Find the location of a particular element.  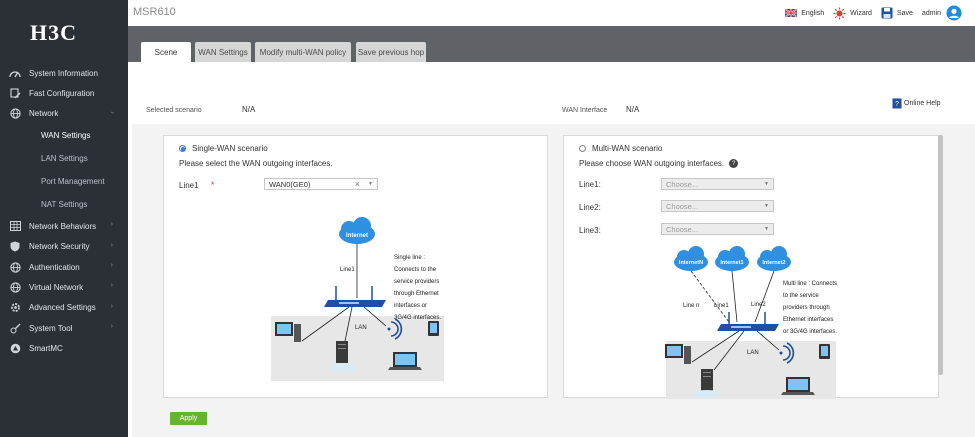

desc-line: 3G/4G interfaces. is located at coordinates (417, 318).